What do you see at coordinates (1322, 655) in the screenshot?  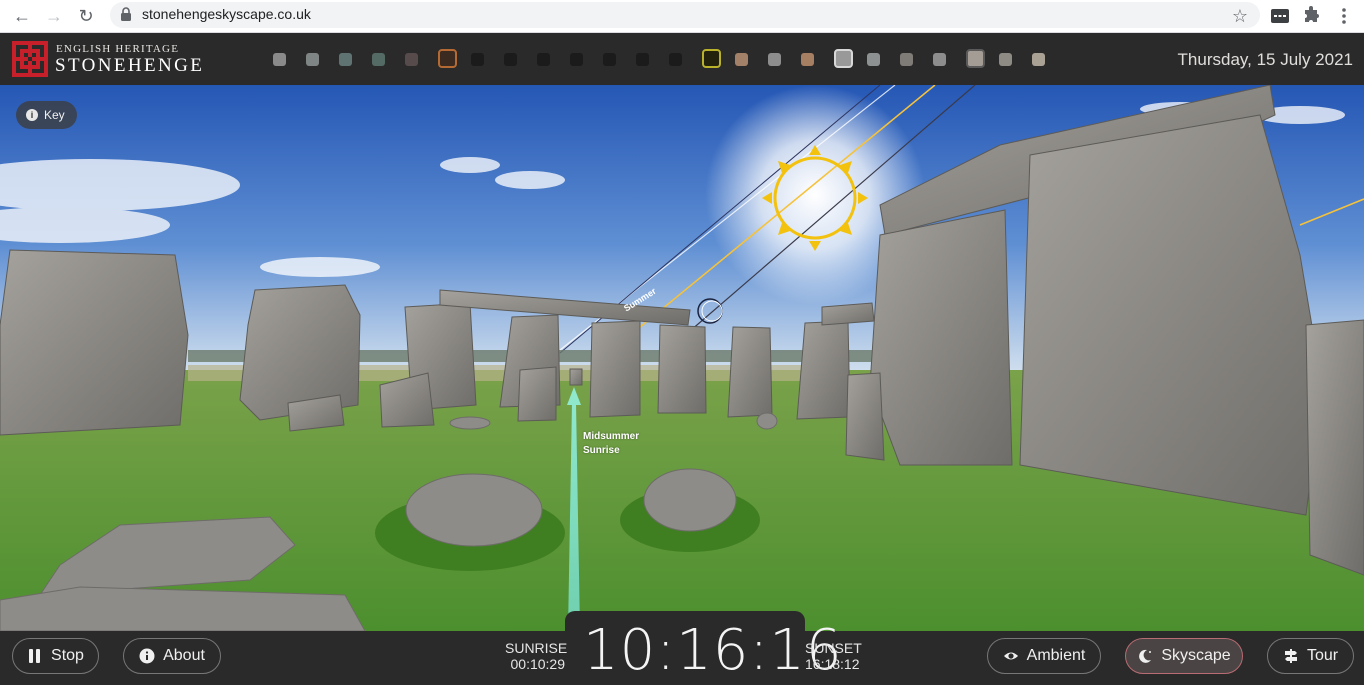 I see `tour-button-label: Tour` at bounding box center [1322, 655].